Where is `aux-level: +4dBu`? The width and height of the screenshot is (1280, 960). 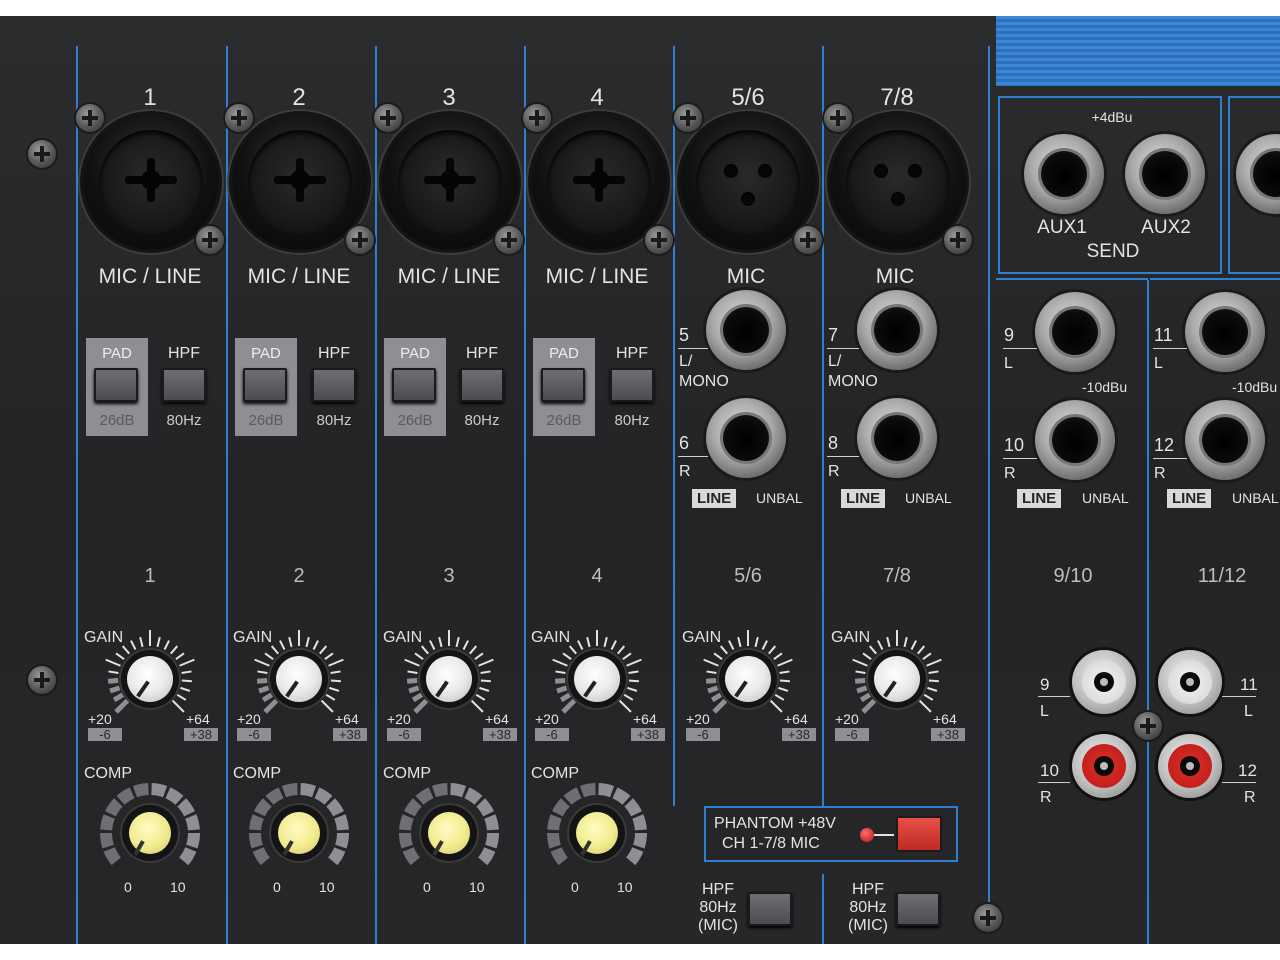 aux-level: +4dBu is located at coordinates (1112, 117).